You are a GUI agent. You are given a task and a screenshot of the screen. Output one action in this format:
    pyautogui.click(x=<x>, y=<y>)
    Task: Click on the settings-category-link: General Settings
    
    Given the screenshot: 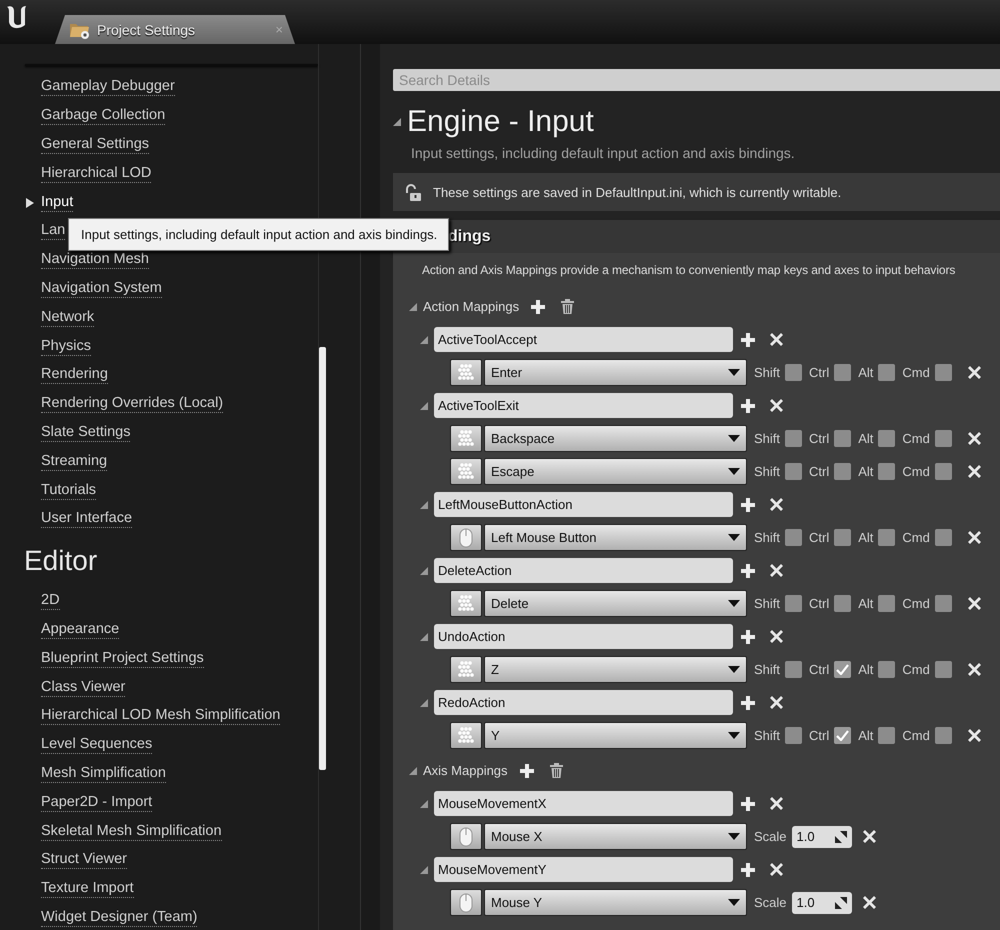 What is the action you would take?
    pyautogui.click(x=95, y=145)
    